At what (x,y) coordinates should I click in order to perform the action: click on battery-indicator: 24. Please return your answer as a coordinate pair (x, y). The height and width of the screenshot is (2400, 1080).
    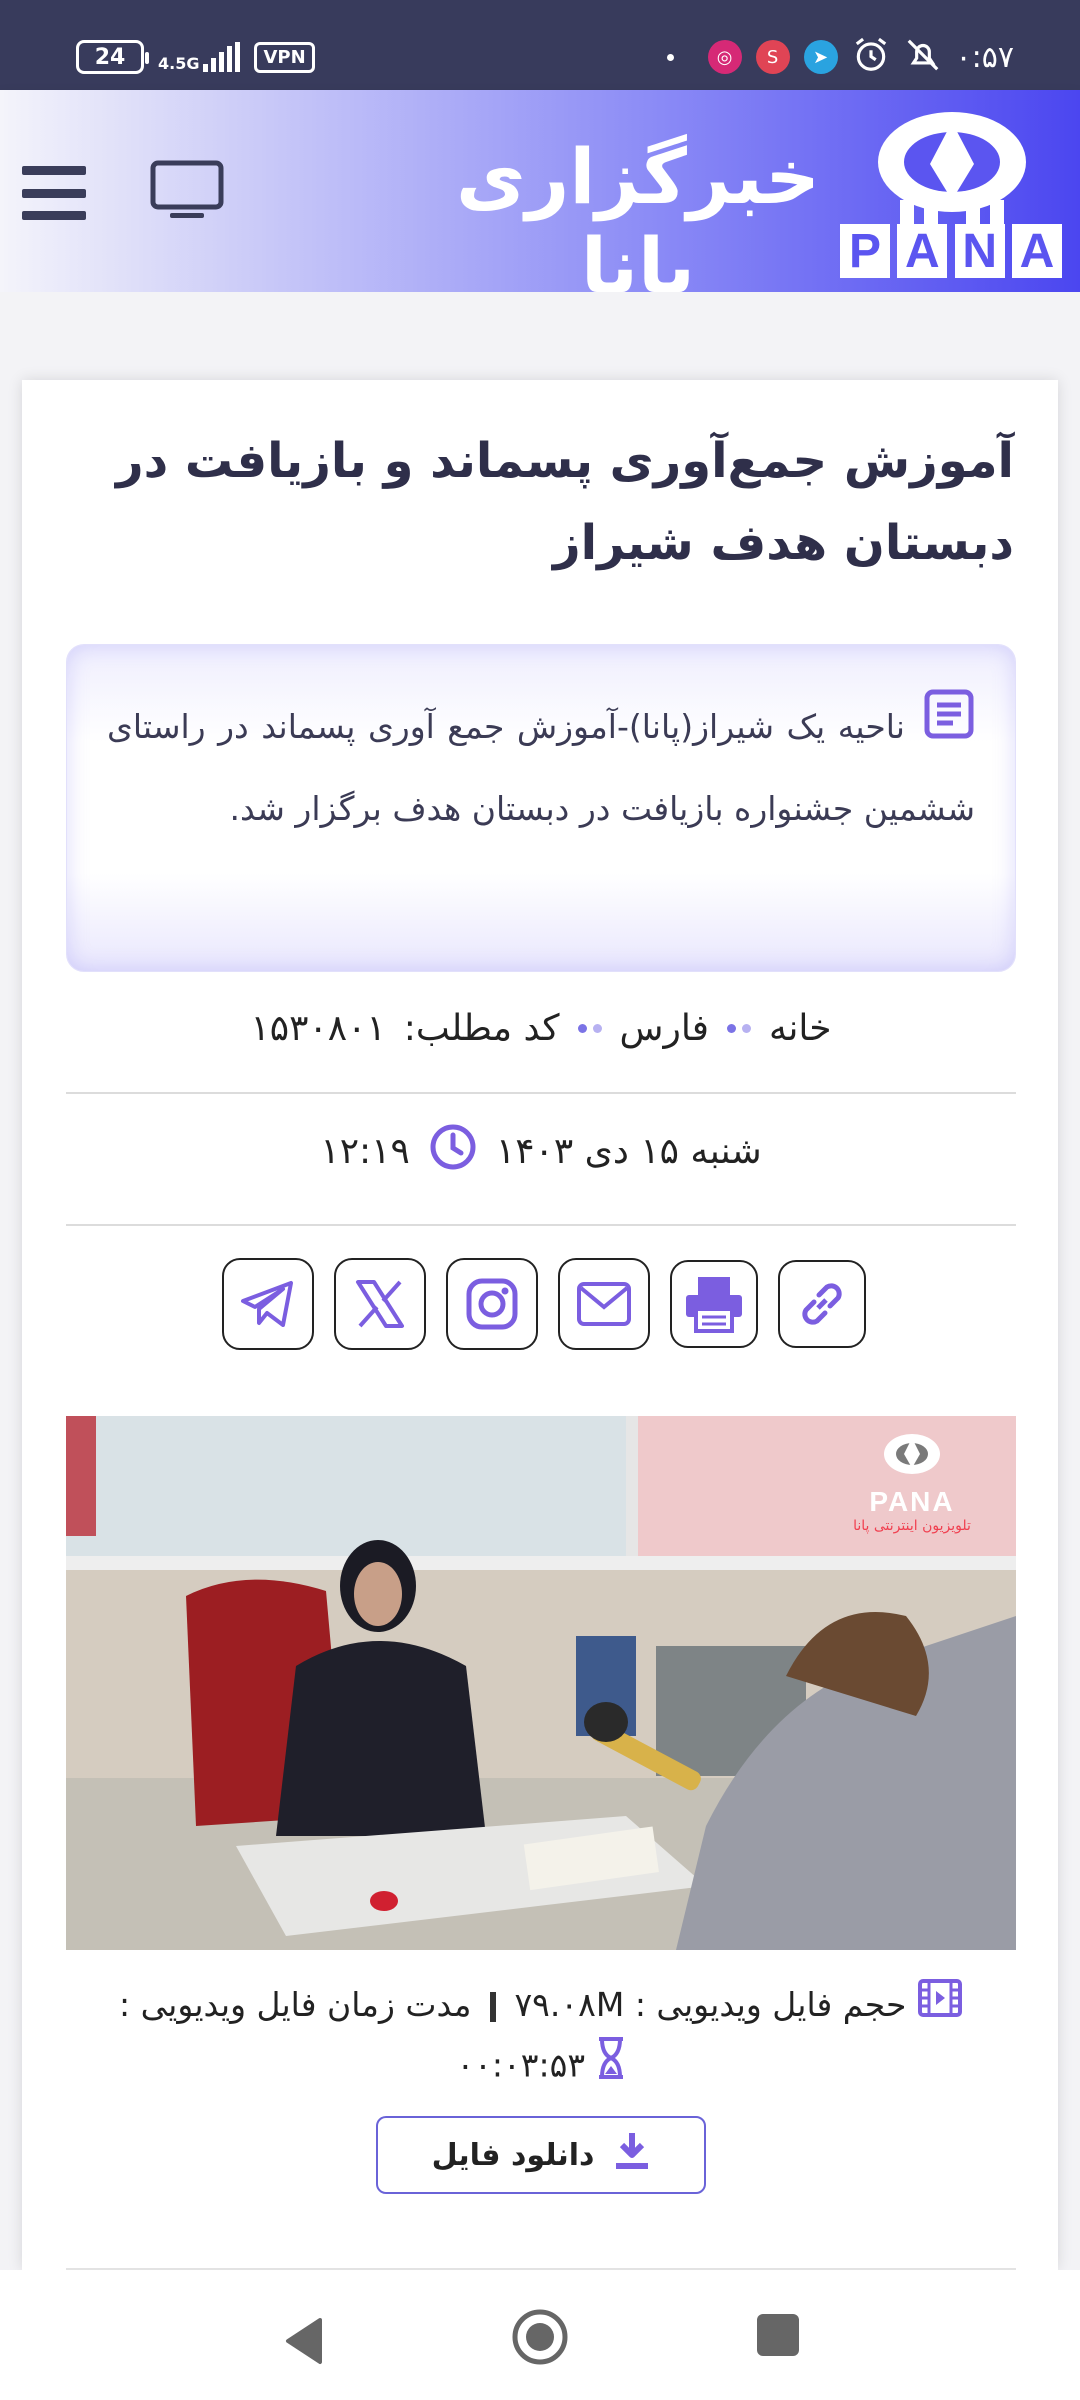
    Looking at the image, I should click on (112, 57).